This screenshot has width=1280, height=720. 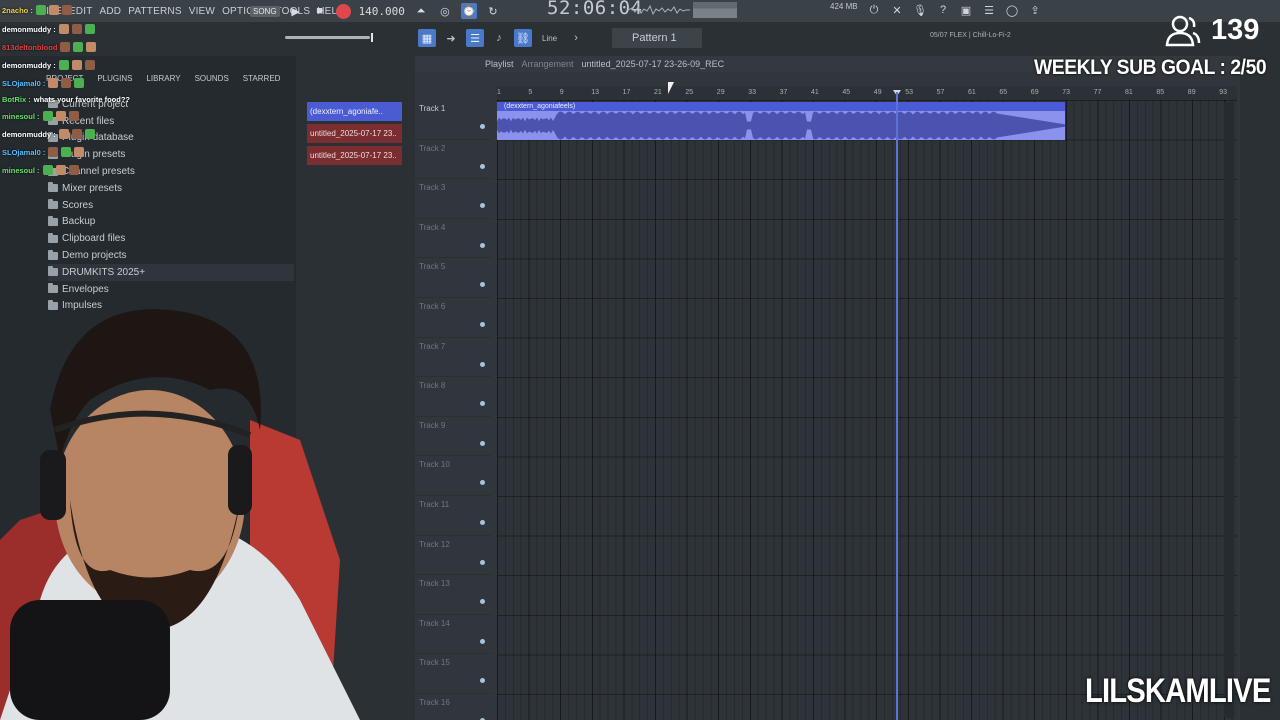 What do you see at coordinates (453, 707) in the screenshot?
I see `track-header: Track 16` at bounding box center [453, 707].